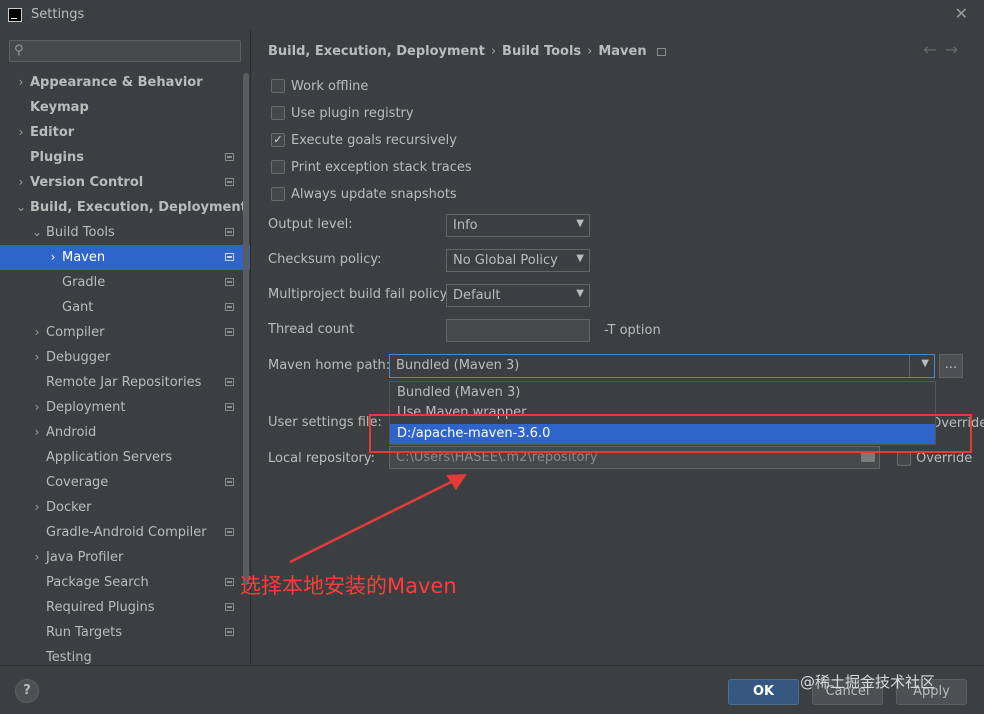 Image resolution: width=984 pixels, height=714 pixels. What do you see at coordinates (348, 586) in the screenshot?
I see `annotation-text: 选择本地安装的Maven` at bounding box center [348, 586].